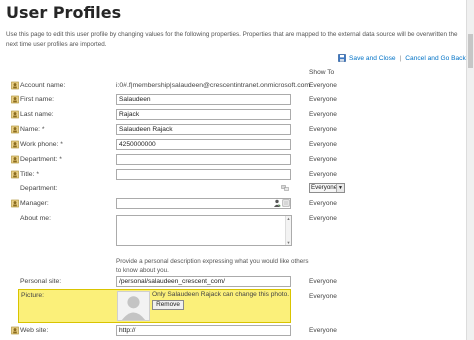  I want to click on title-visibility: Everyone, so click(323, 174).